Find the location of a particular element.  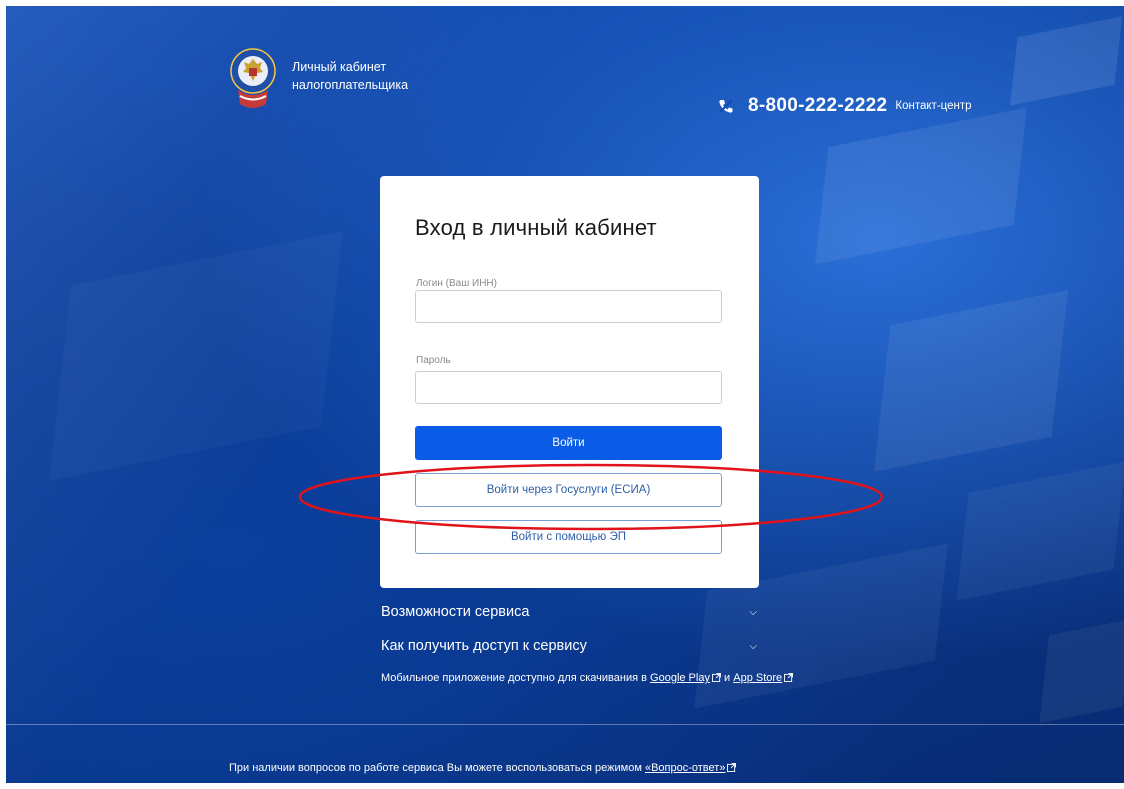

brand-line-1: Личный кабинет is located at coordinates (339, 67).